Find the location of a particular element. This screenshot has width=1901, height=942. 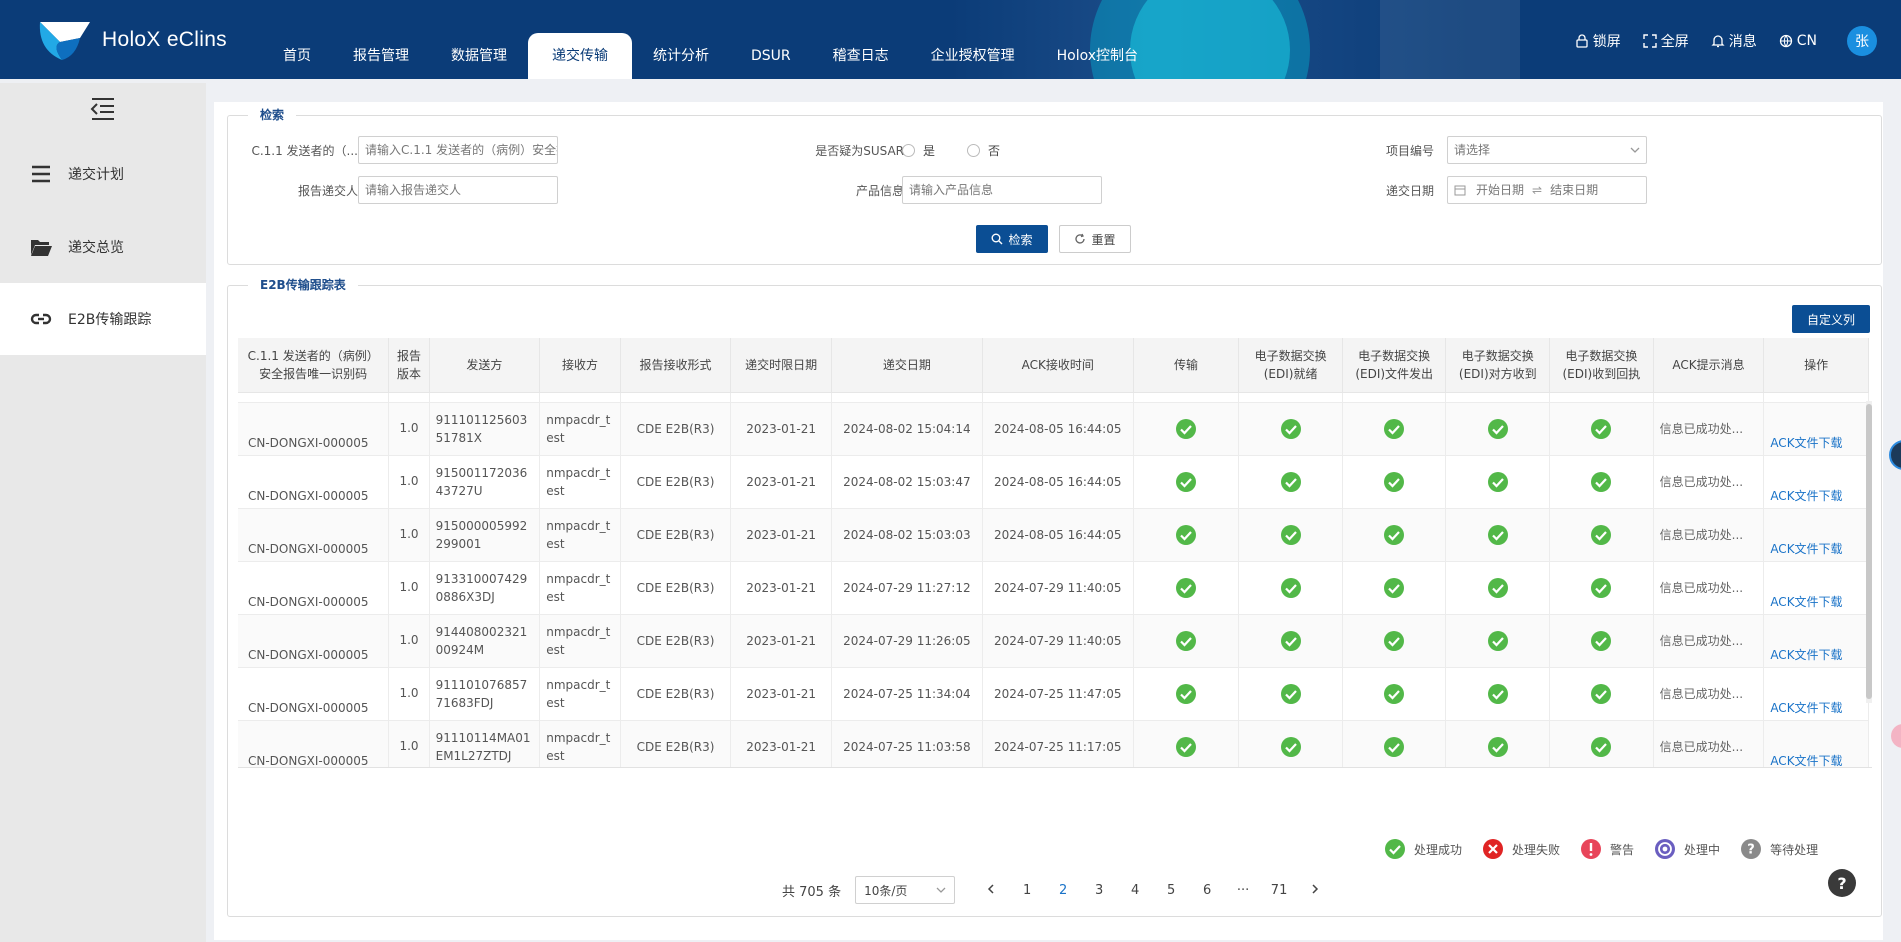

app-logo: HoloX eClins is located at coordinates (131, 40).